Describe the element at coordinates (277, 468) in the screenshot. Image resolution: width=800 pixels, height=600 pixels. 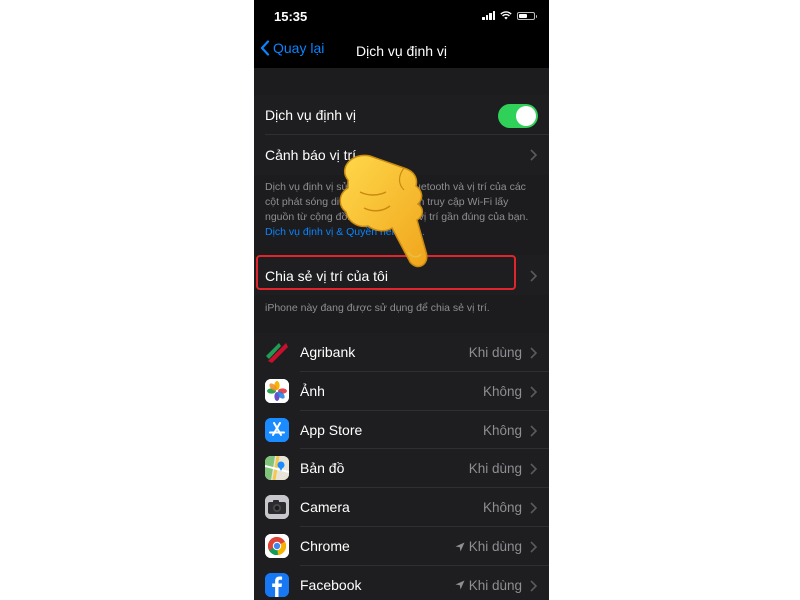
I see `maps-icon` at that location.